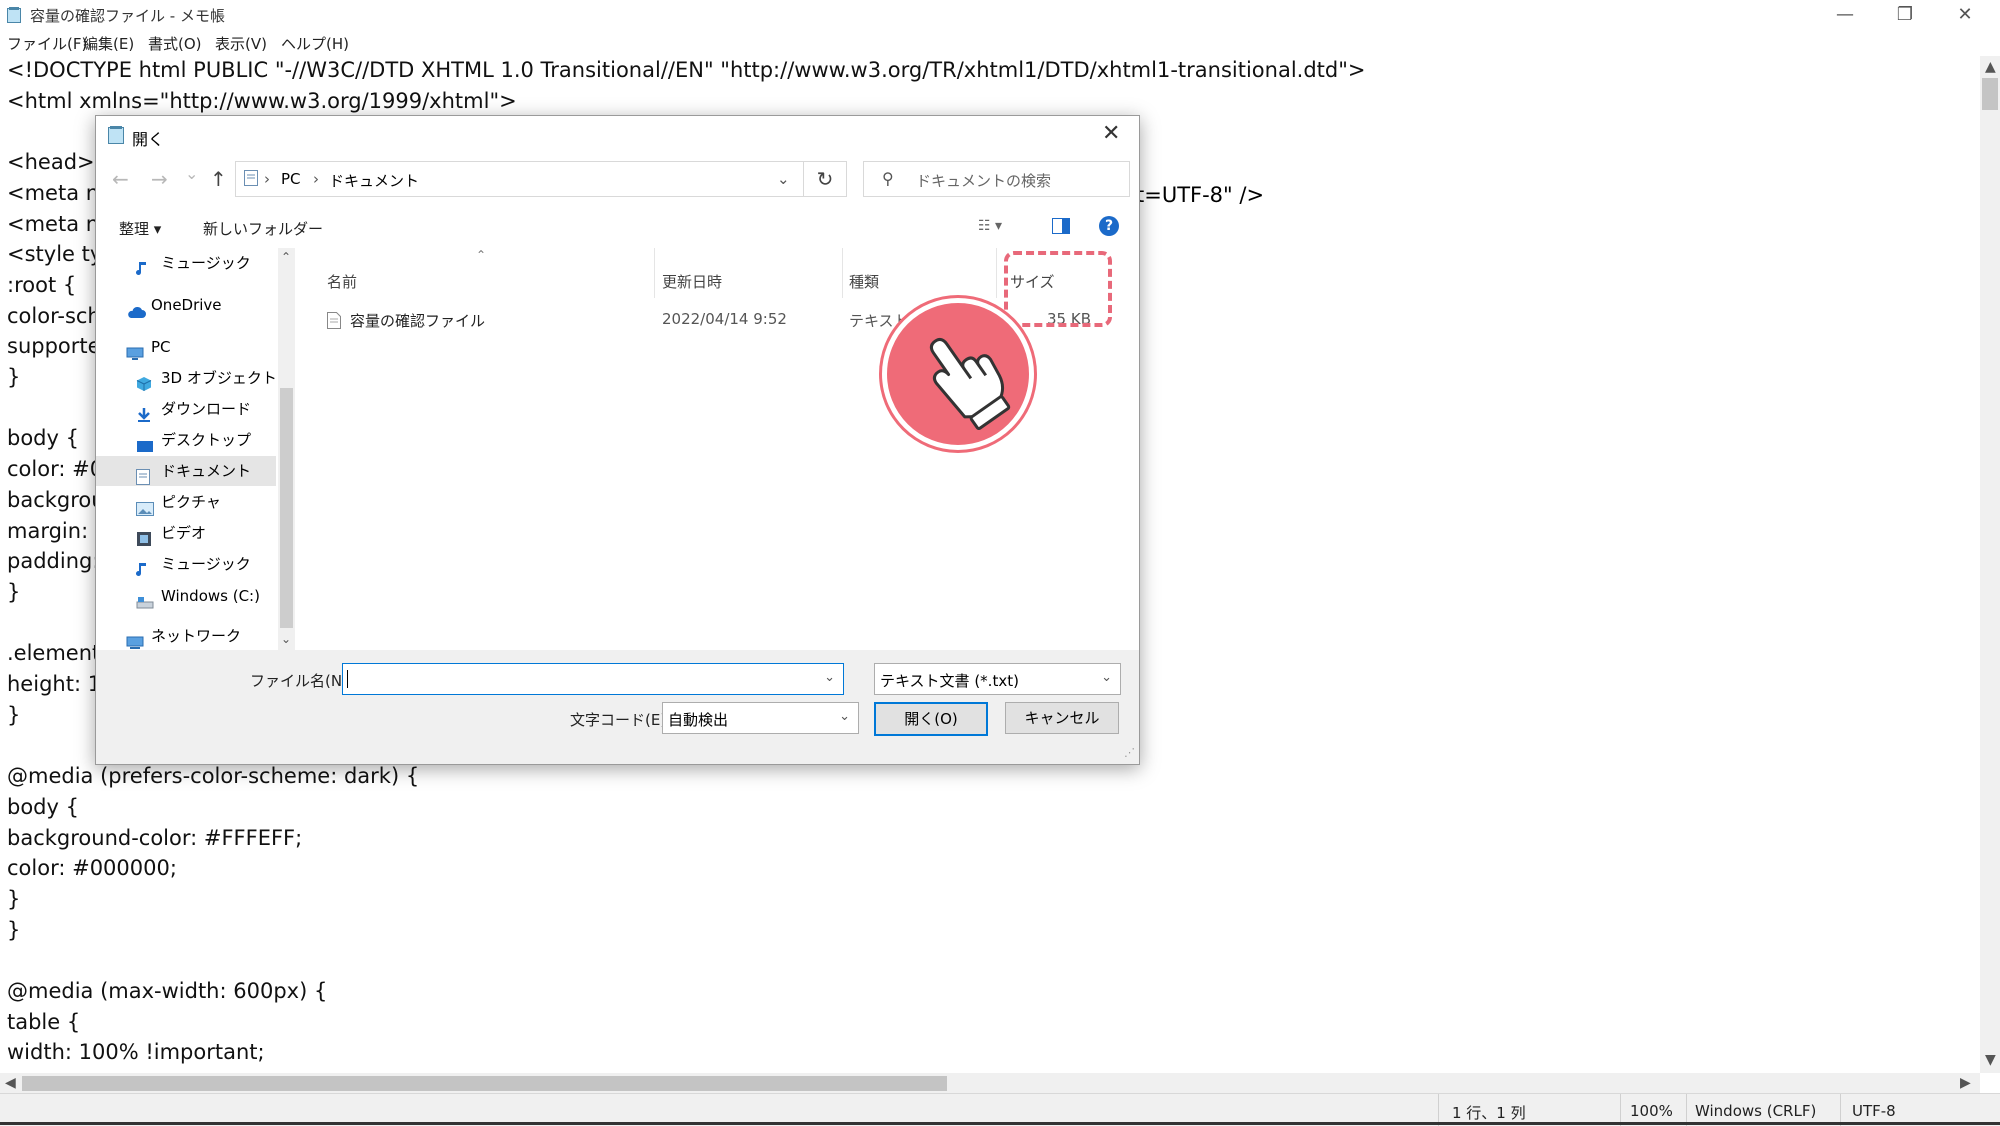 This screenshot has height=1126, width=2000. I want to click on editor-text-overflow: t=UTF-8" />, so click(1200, 195).